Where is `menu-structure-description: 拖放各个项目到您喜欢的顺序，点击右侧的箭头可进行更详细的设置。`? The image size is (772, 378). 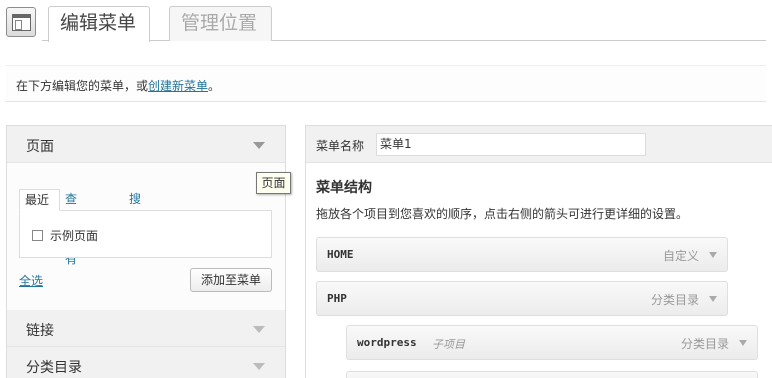
menu-structure-description: 拖放各个项目到您喜欢的顺序，点击右侧的箭头可进行更详细的设置。 is located at coordinates (502, 214).